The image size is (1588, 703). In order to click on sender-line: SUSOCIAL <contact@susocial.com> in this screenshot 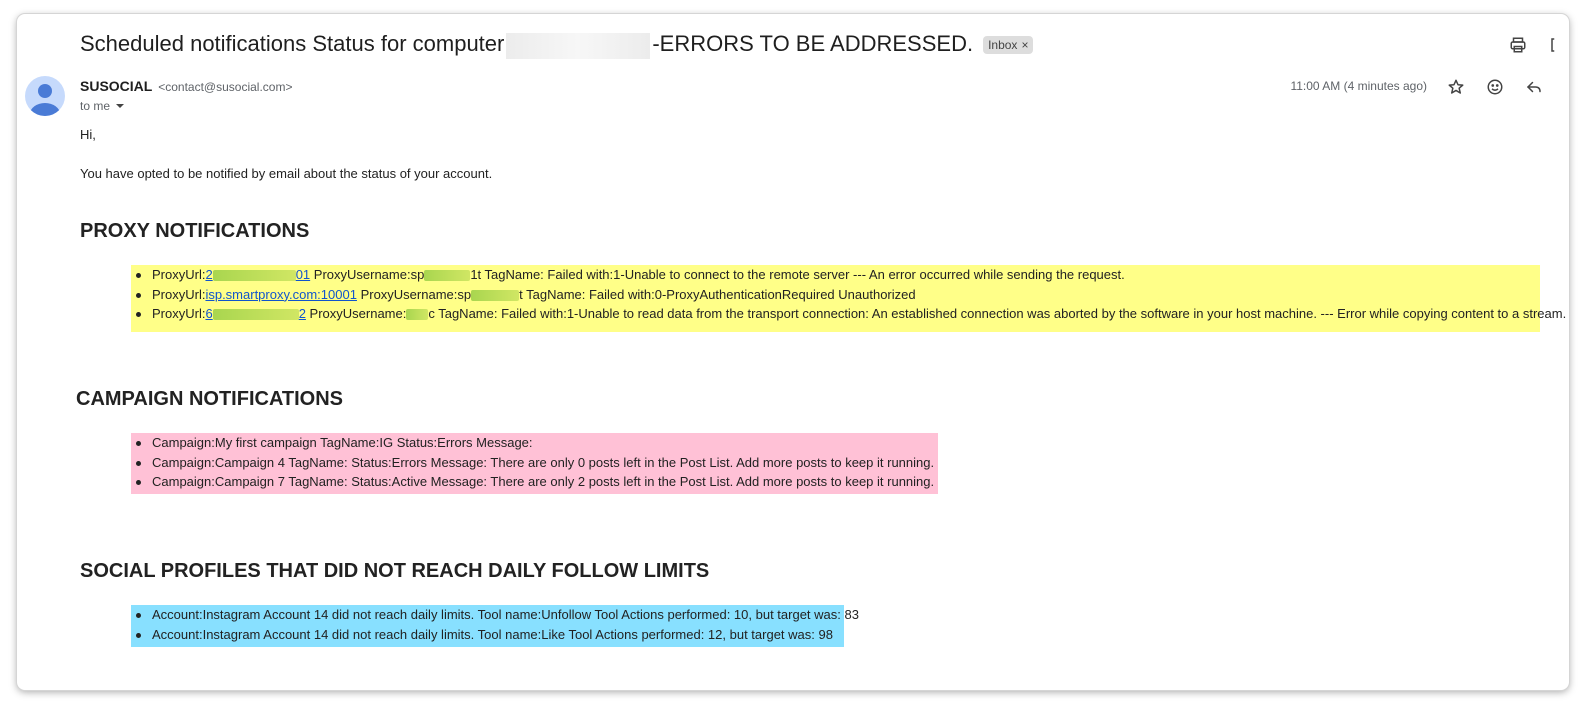, I will do `click(186, 86)`.